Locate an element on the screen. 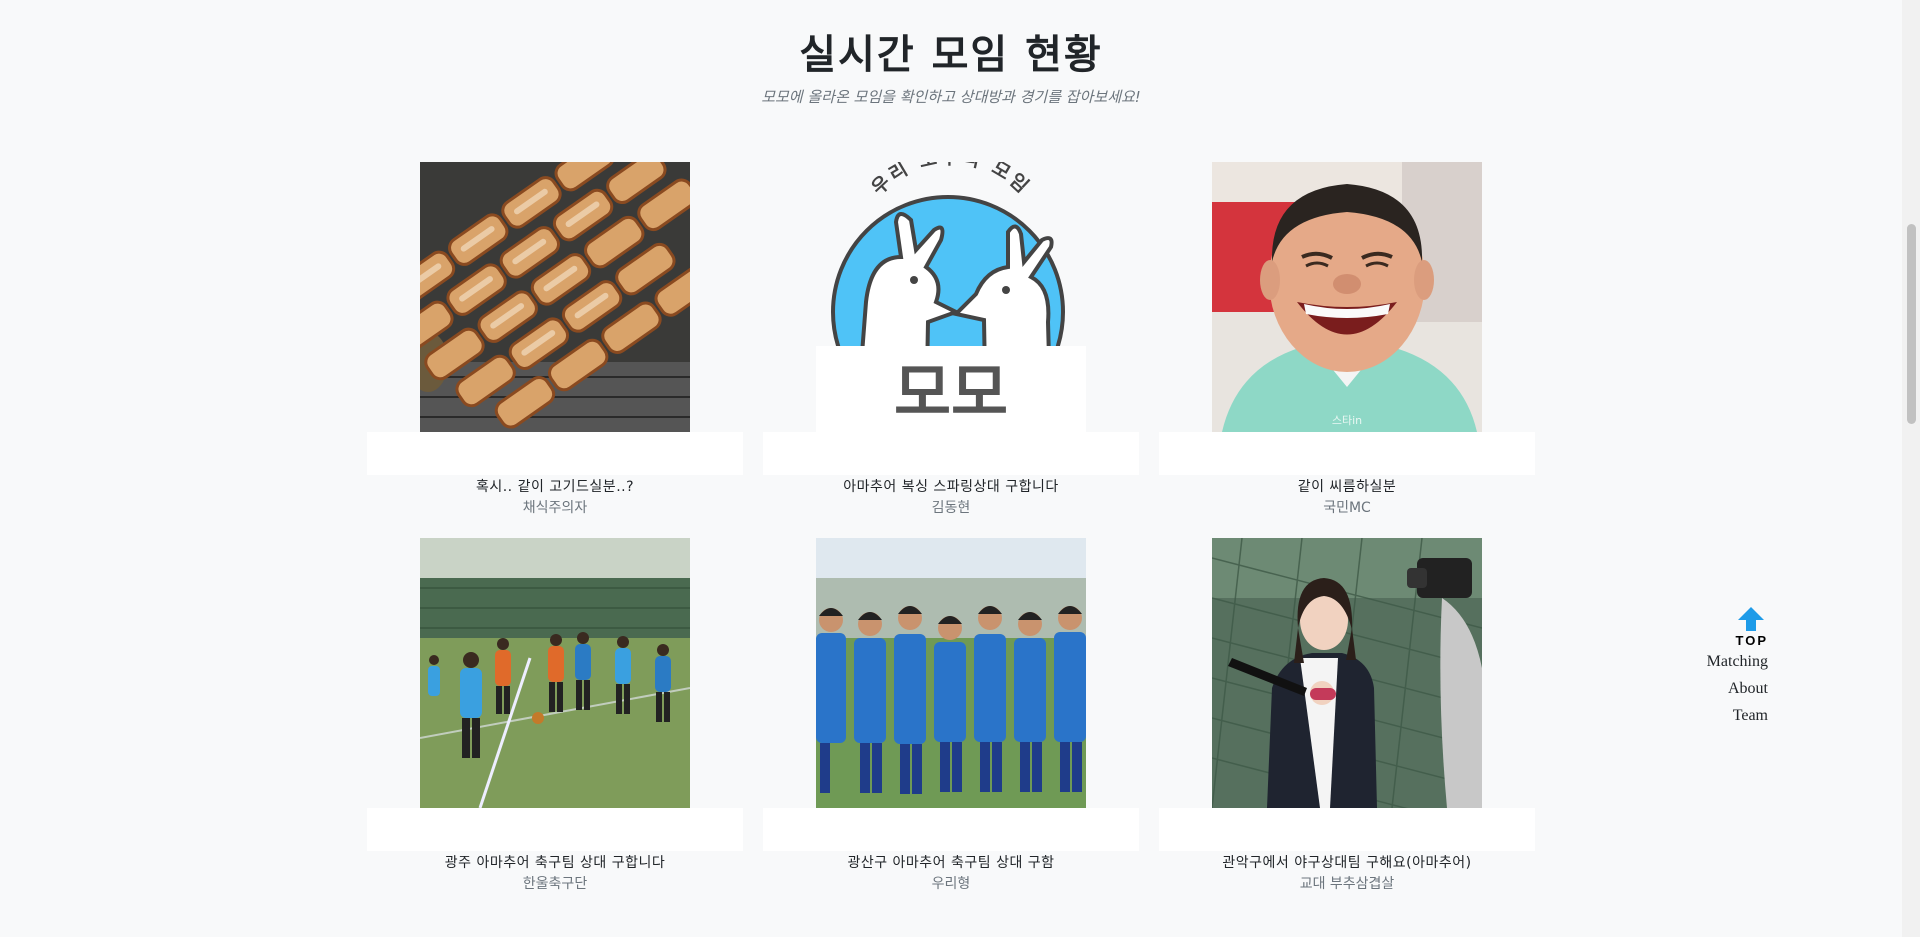  meeting-card: 광산구 아마추어 축구팀 상대 구함 우리형 is located at coordinates (951, 716).